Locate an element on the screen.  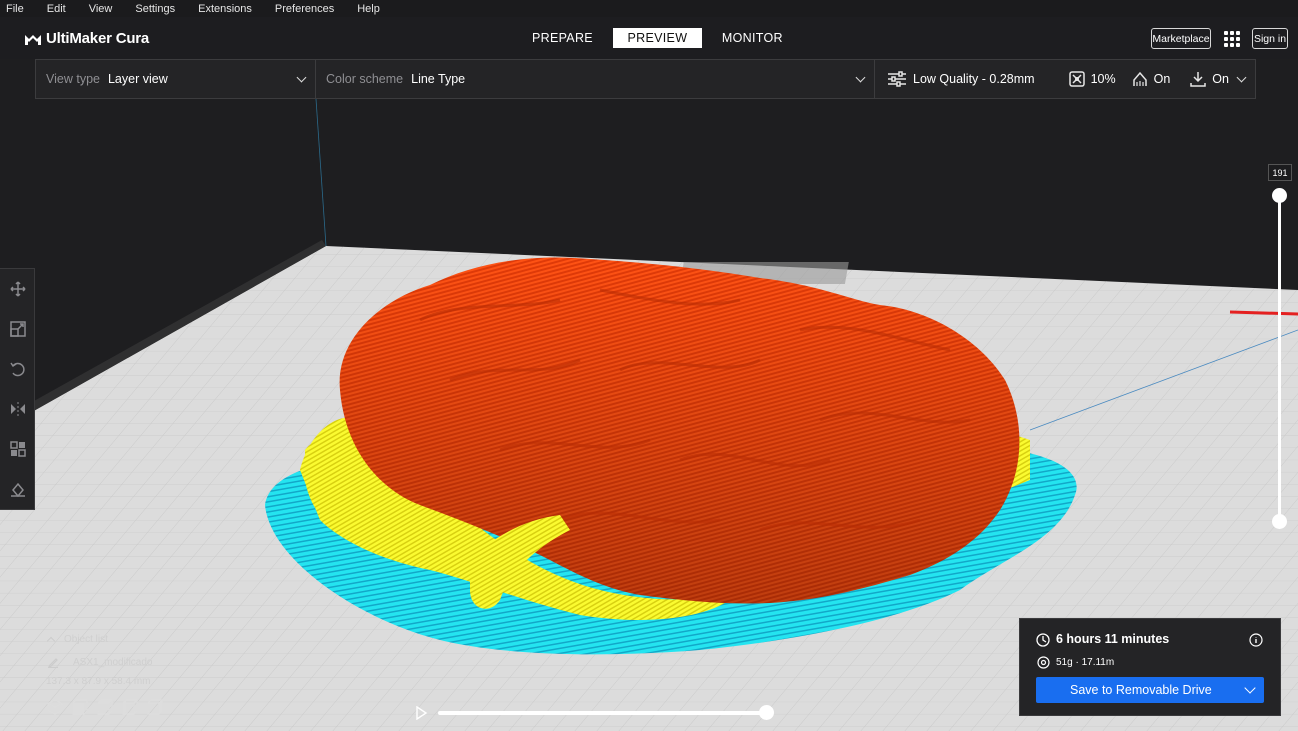
right-view-icon is located at coordinates (155, 707).